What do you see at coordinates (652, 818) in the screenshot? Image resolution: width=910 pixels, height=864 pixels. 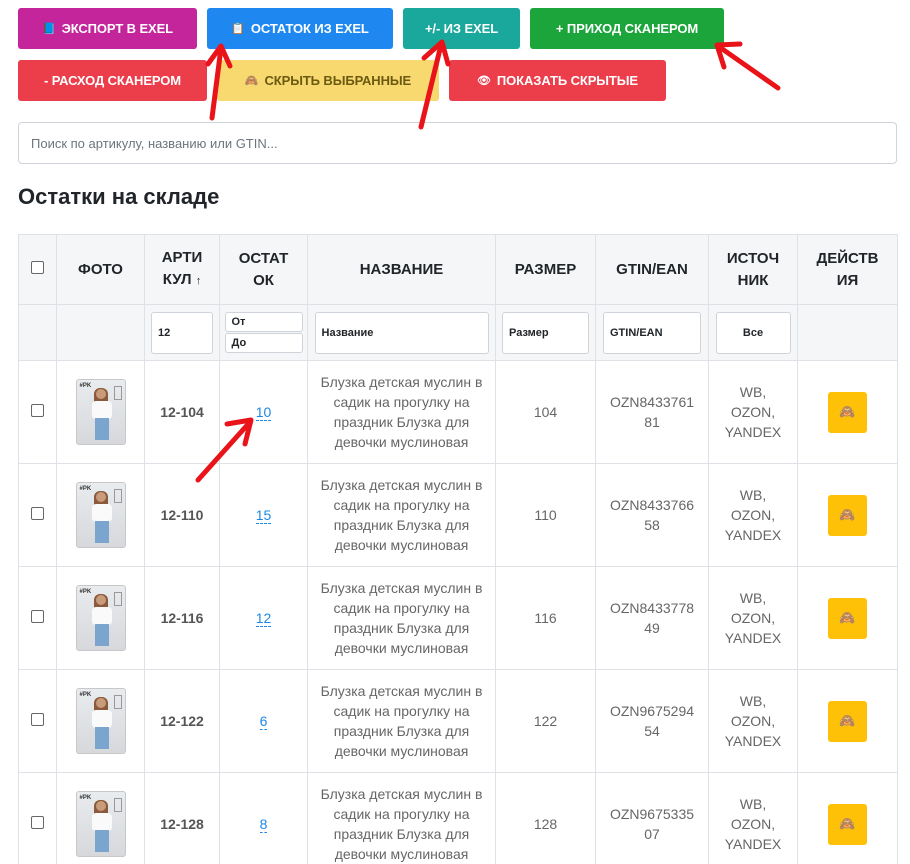 I see `gtin-cell: OZN9675335 07` at bounding box center [652, 818].